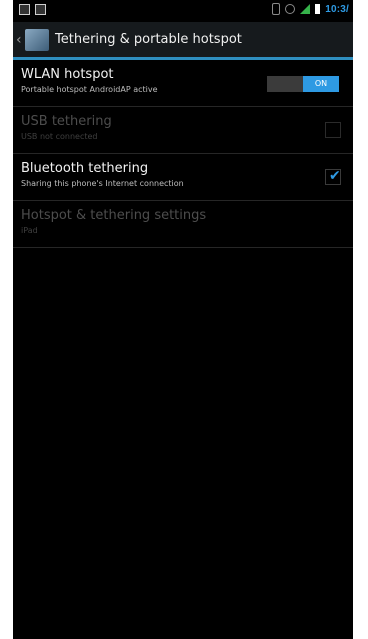 The height and width of the screenshot is (639, 368). I want to click on checkmark-icon: ✔, so click(335, 176).